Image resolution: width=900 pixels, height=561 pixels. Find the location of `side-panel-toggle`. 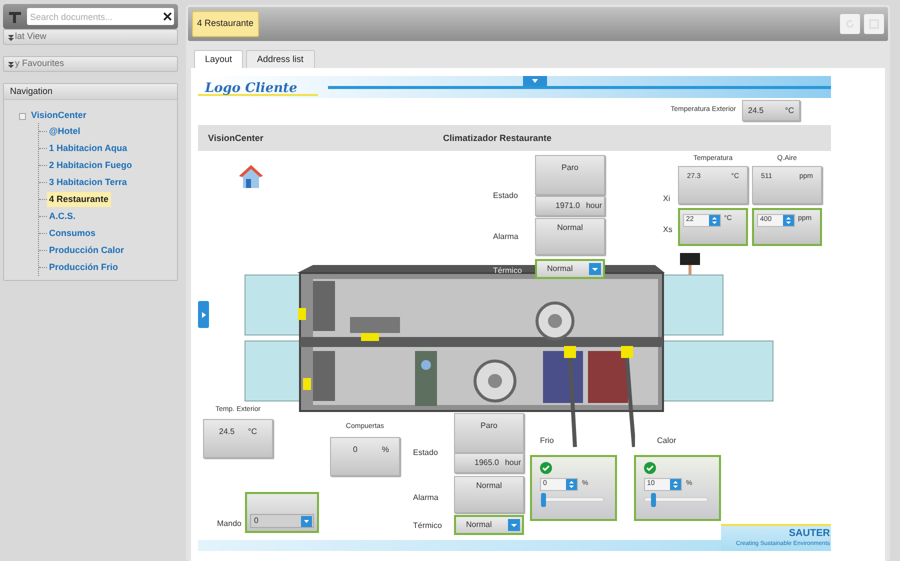

side-panel-toggle is located at coordinates (203, 314).